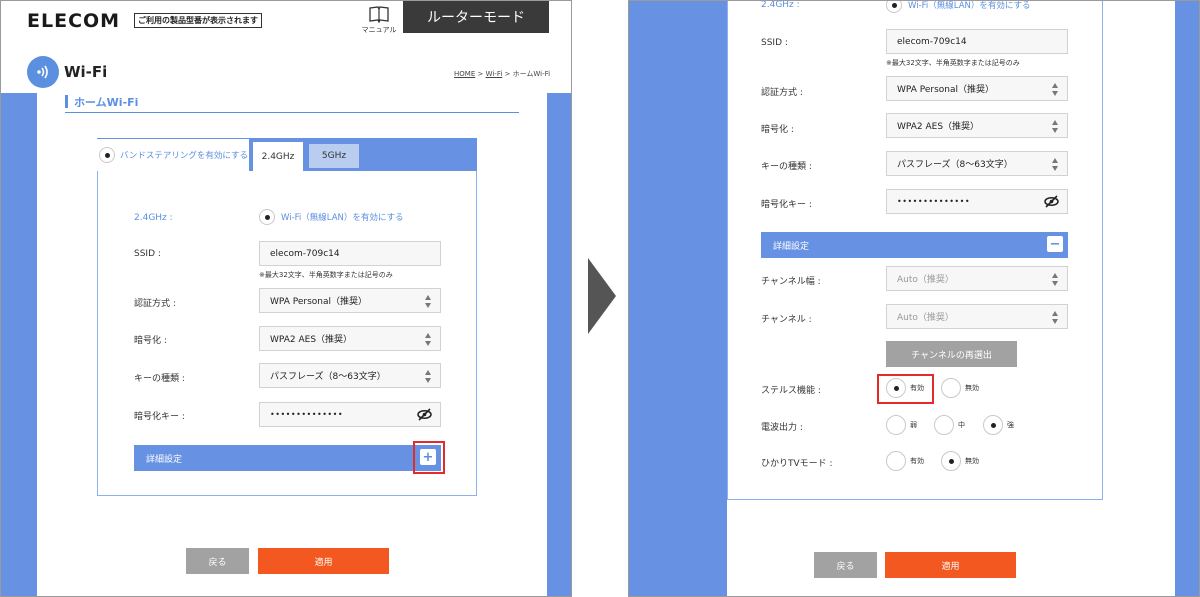  What do you see at coordinates (292, 103) in the screenshot?
I see `section-title: ホームWi-Fi` at bounding box center [292, 103].